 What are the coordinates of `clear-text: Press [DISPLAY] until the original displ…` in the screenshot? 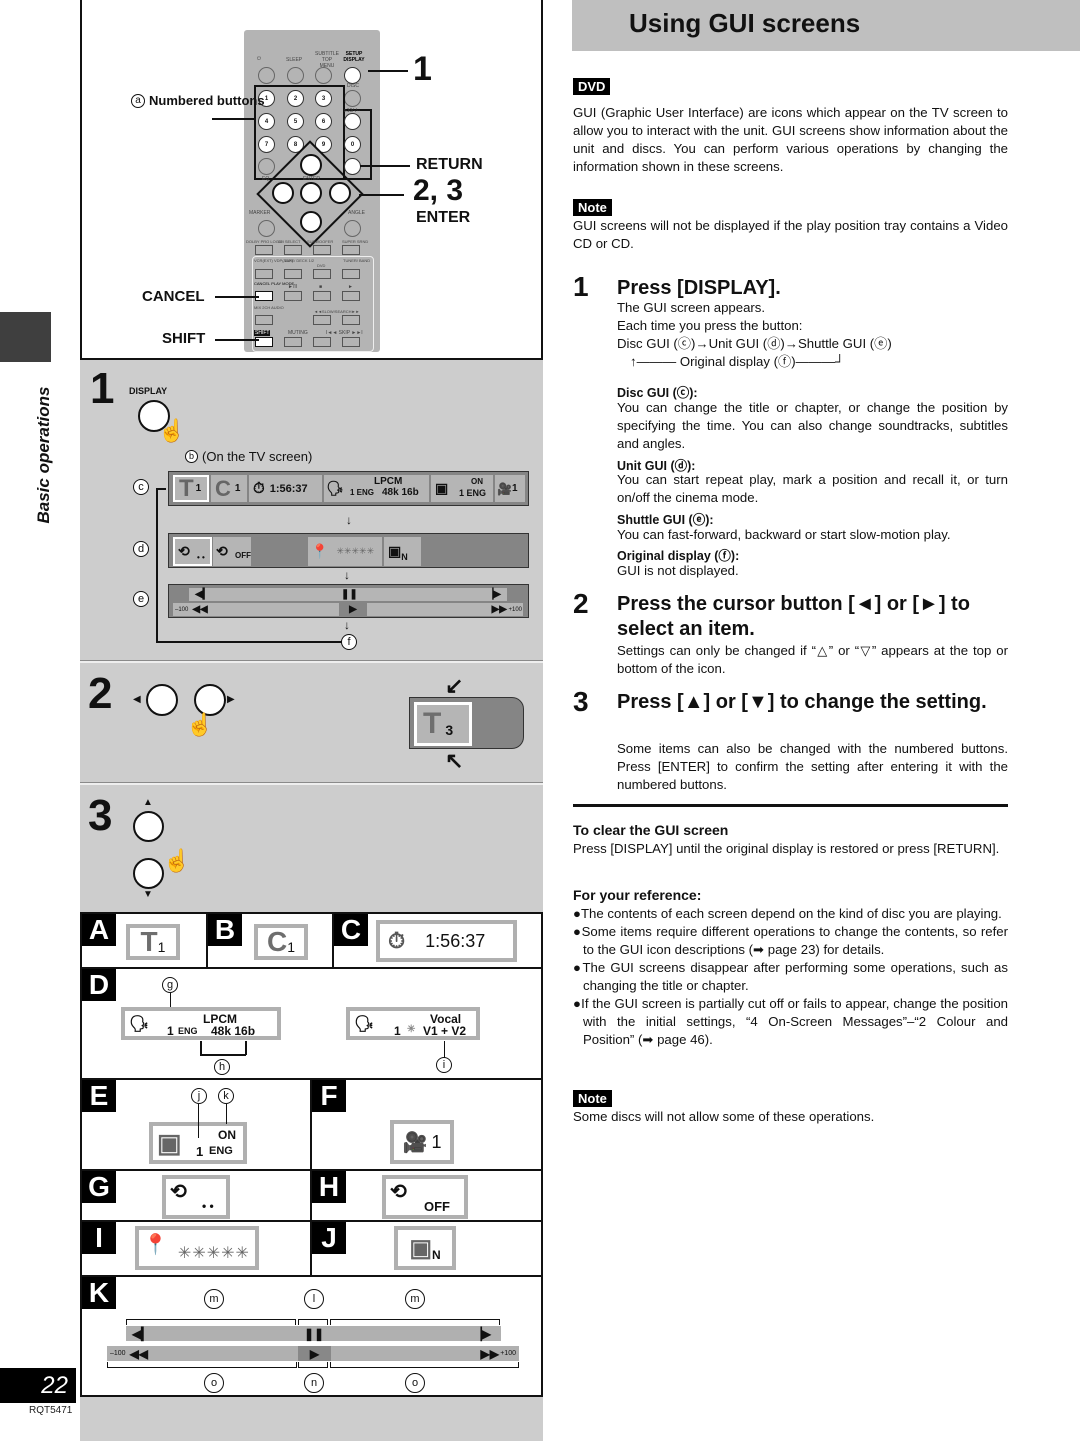 It's located at (786, 848).